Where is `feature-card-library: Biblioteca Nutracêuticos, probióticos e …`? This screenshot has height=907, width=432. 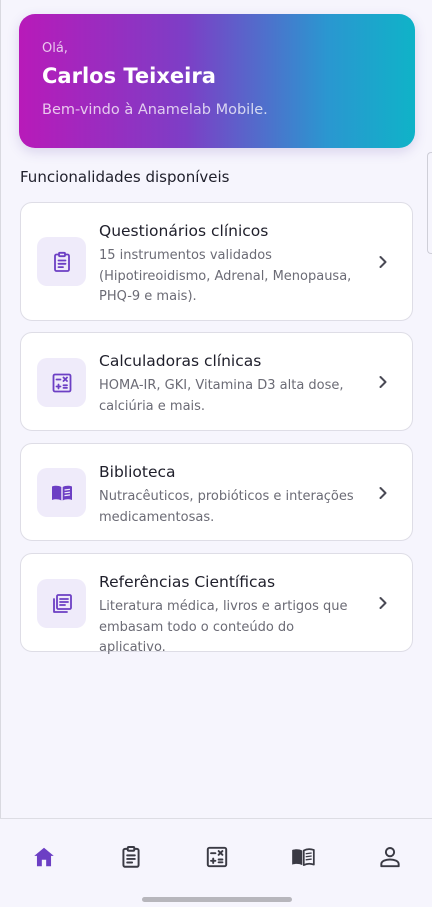 feature-card-library: Biblioteca Nutracêuticos, probióticos e … is located at coordinates (216, 492).